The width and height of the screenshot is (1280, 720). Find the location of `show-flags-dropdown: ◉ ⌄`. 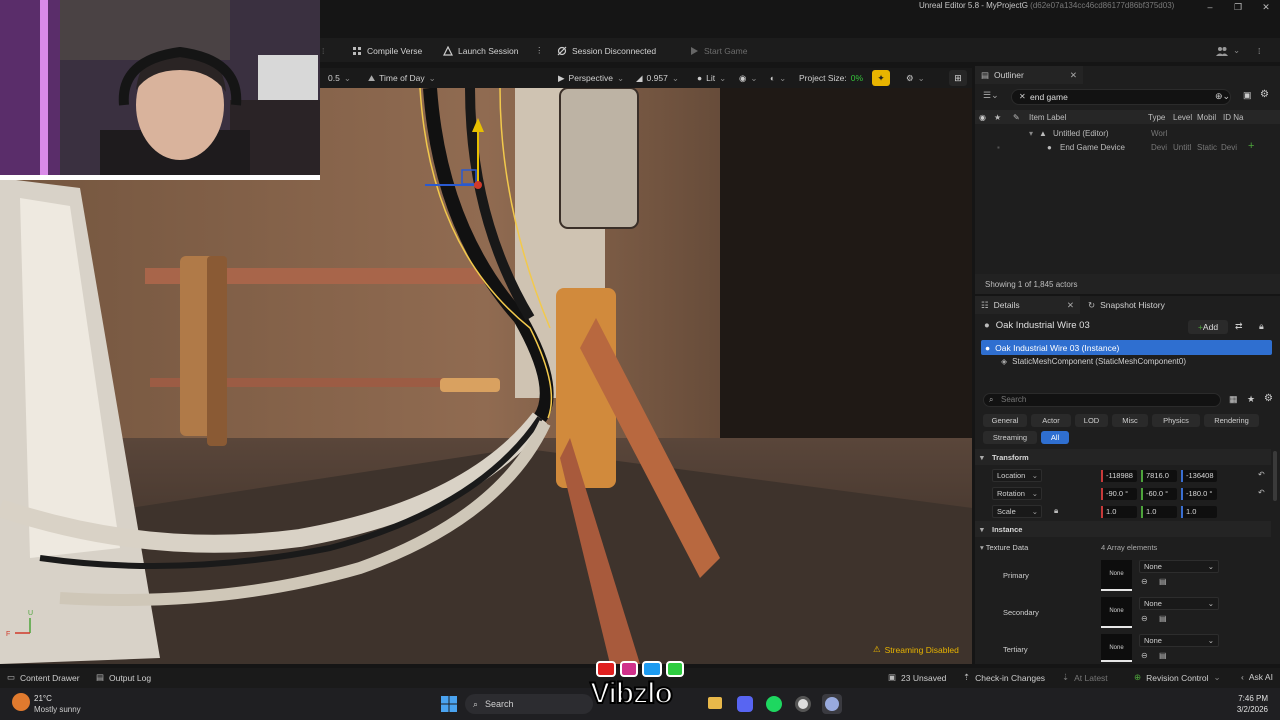

show-flags-dropdown: ◉ ⌄ is located at coordinates (748, 78).